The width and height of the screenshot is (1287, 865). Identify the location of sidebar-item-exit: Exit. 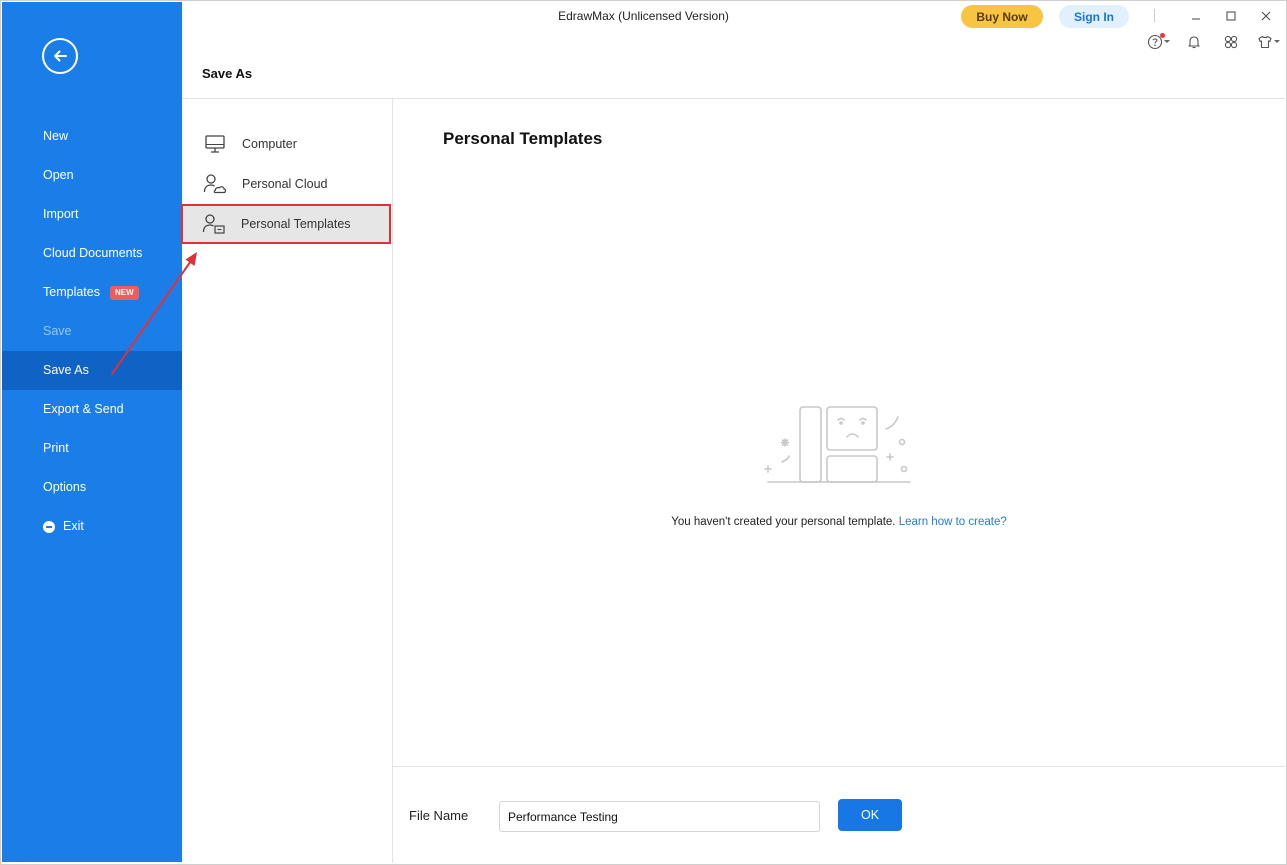
(92, 526).